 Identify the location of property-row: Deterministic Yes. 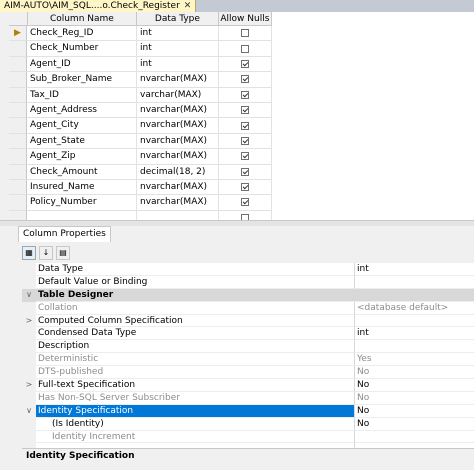
(248, 360).